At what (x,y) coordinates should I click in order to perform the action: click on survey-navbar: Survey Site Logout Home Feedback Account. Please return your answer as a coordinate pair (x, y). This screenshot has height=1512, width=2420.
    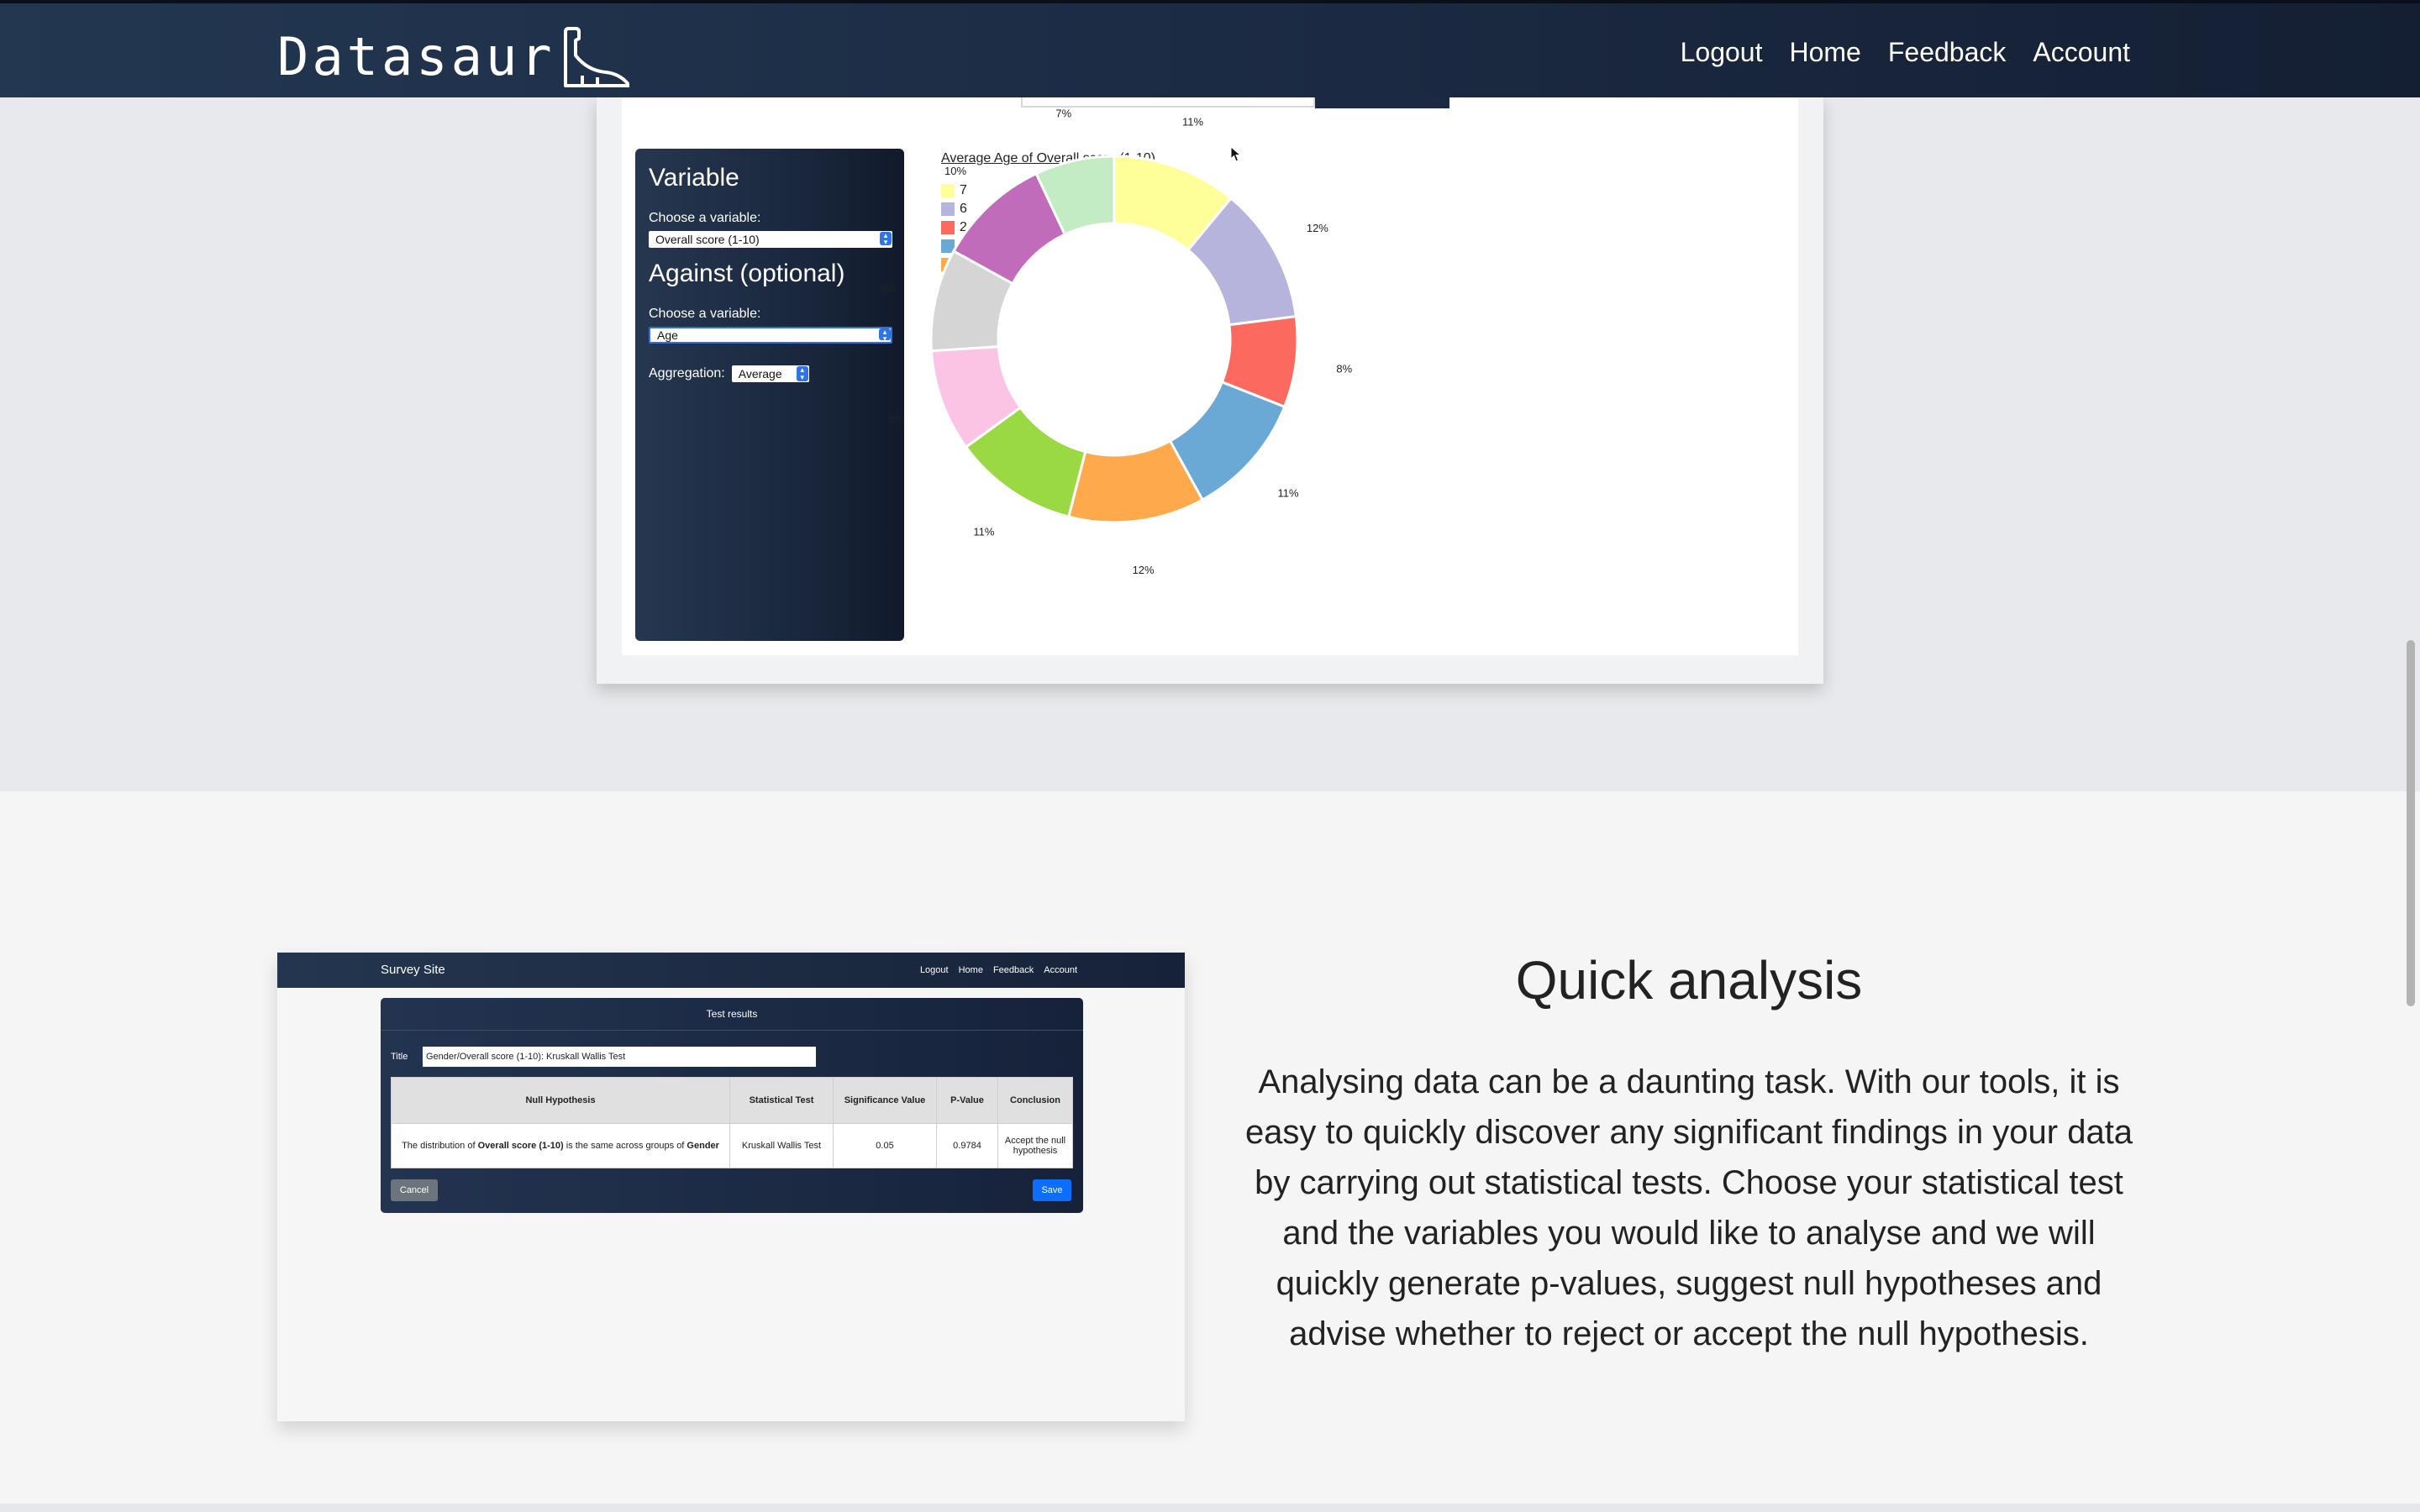
    Looking at the image, I should click on (731, 970).